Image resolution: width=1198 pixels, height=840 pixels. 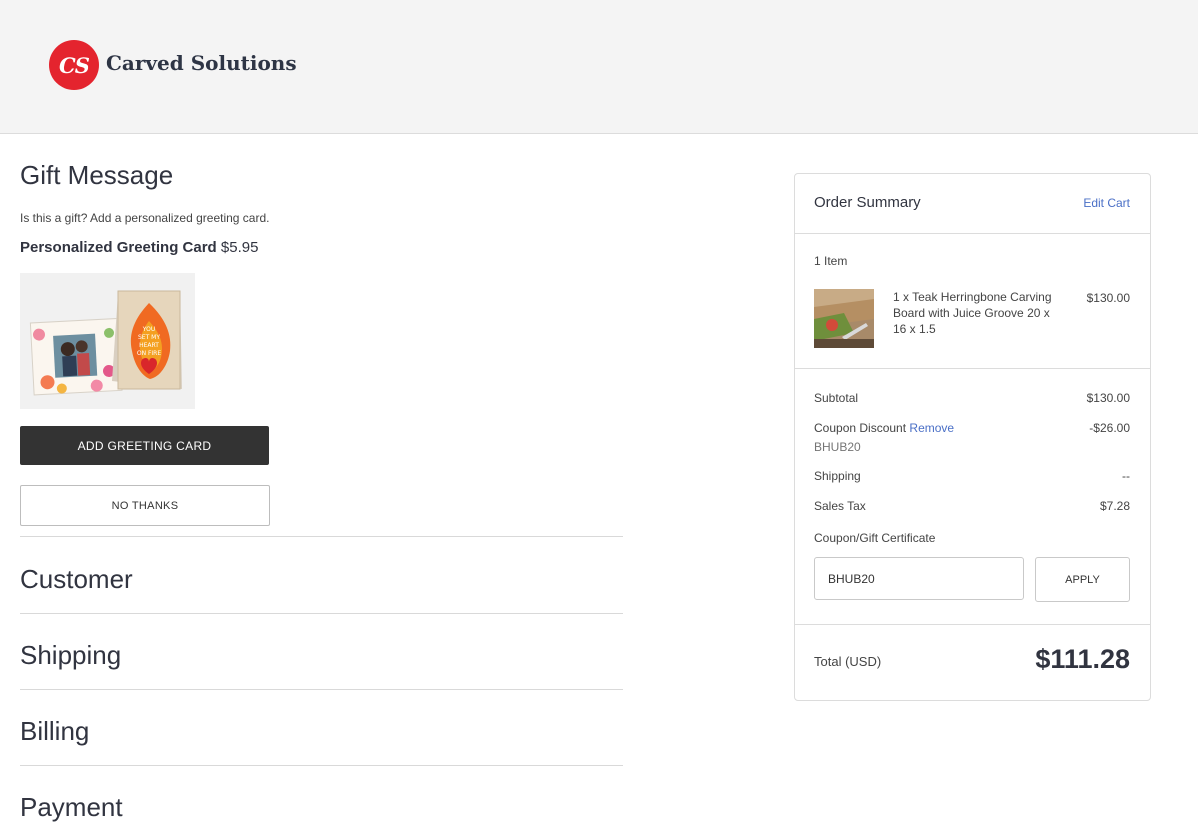 What do you see at coordinates (837, 447) in the screenshot?
I see `coupon-code: BHUB20` at bounding box center [837, 447].